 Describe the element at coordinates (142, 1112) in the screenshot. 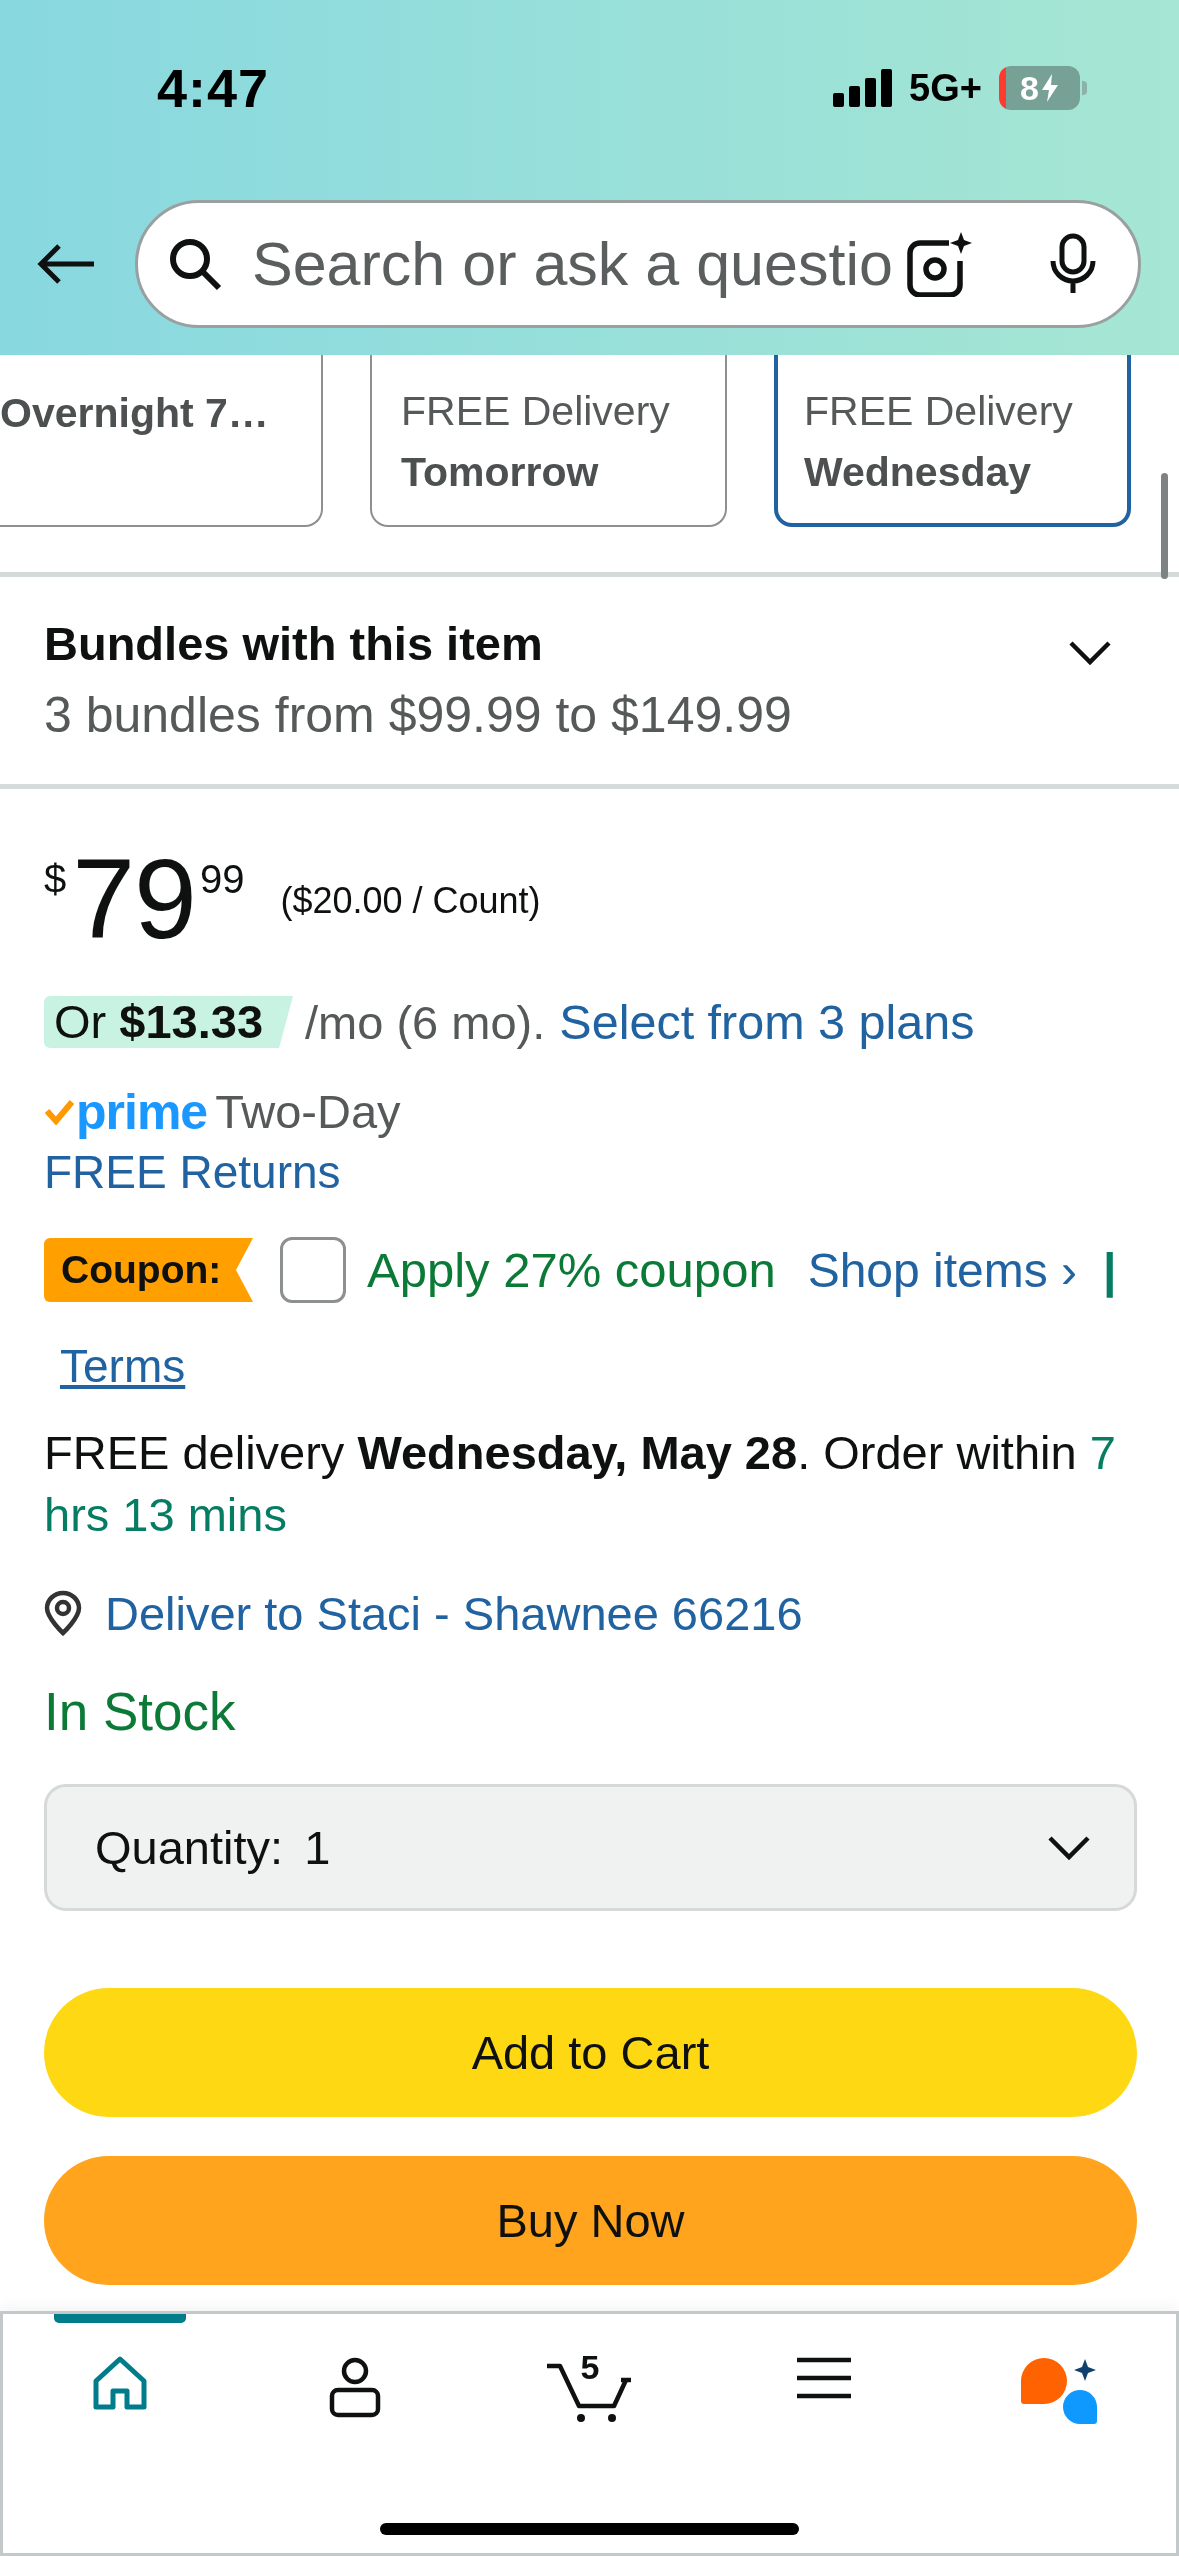

I see `prime-label: prime` at that location.